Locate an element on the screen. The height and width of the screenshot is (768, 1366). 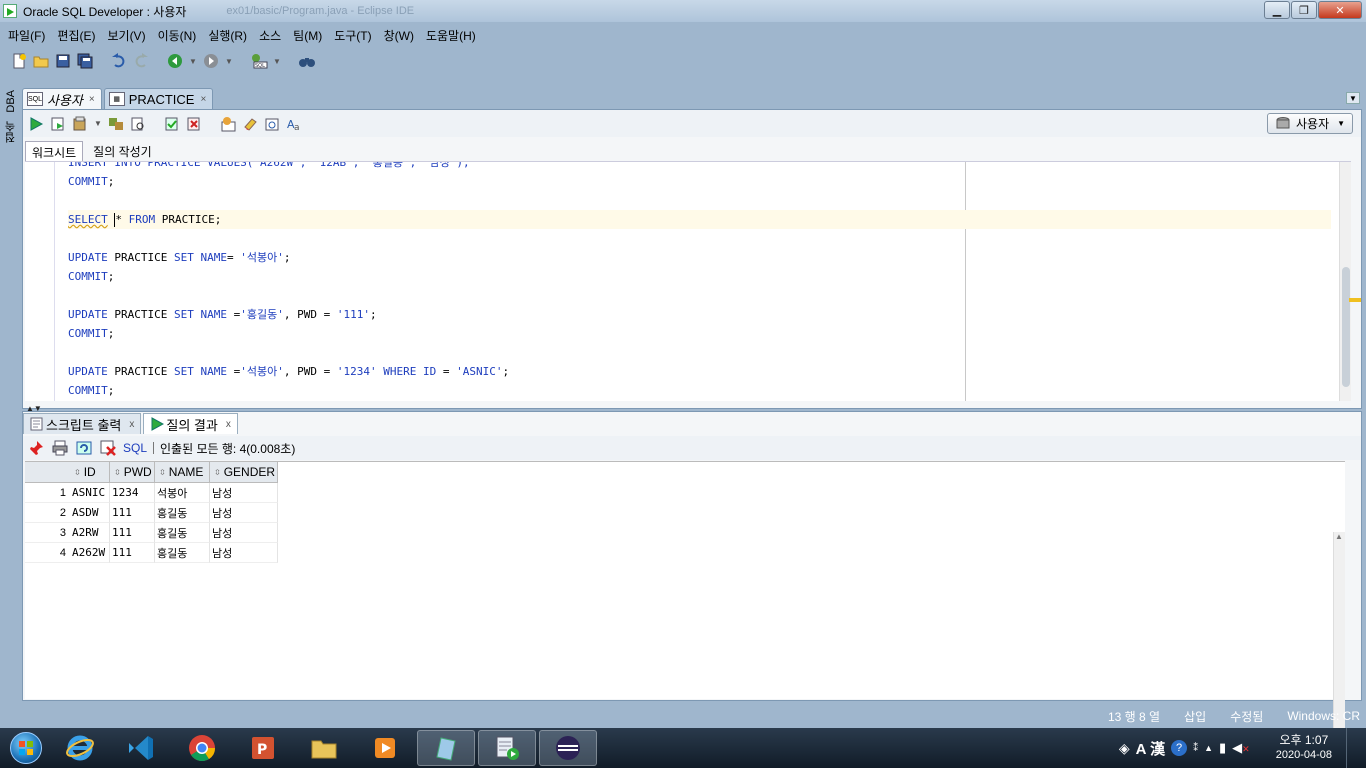
menu-help: 도움말(H) is located at coordinates (453, 35).